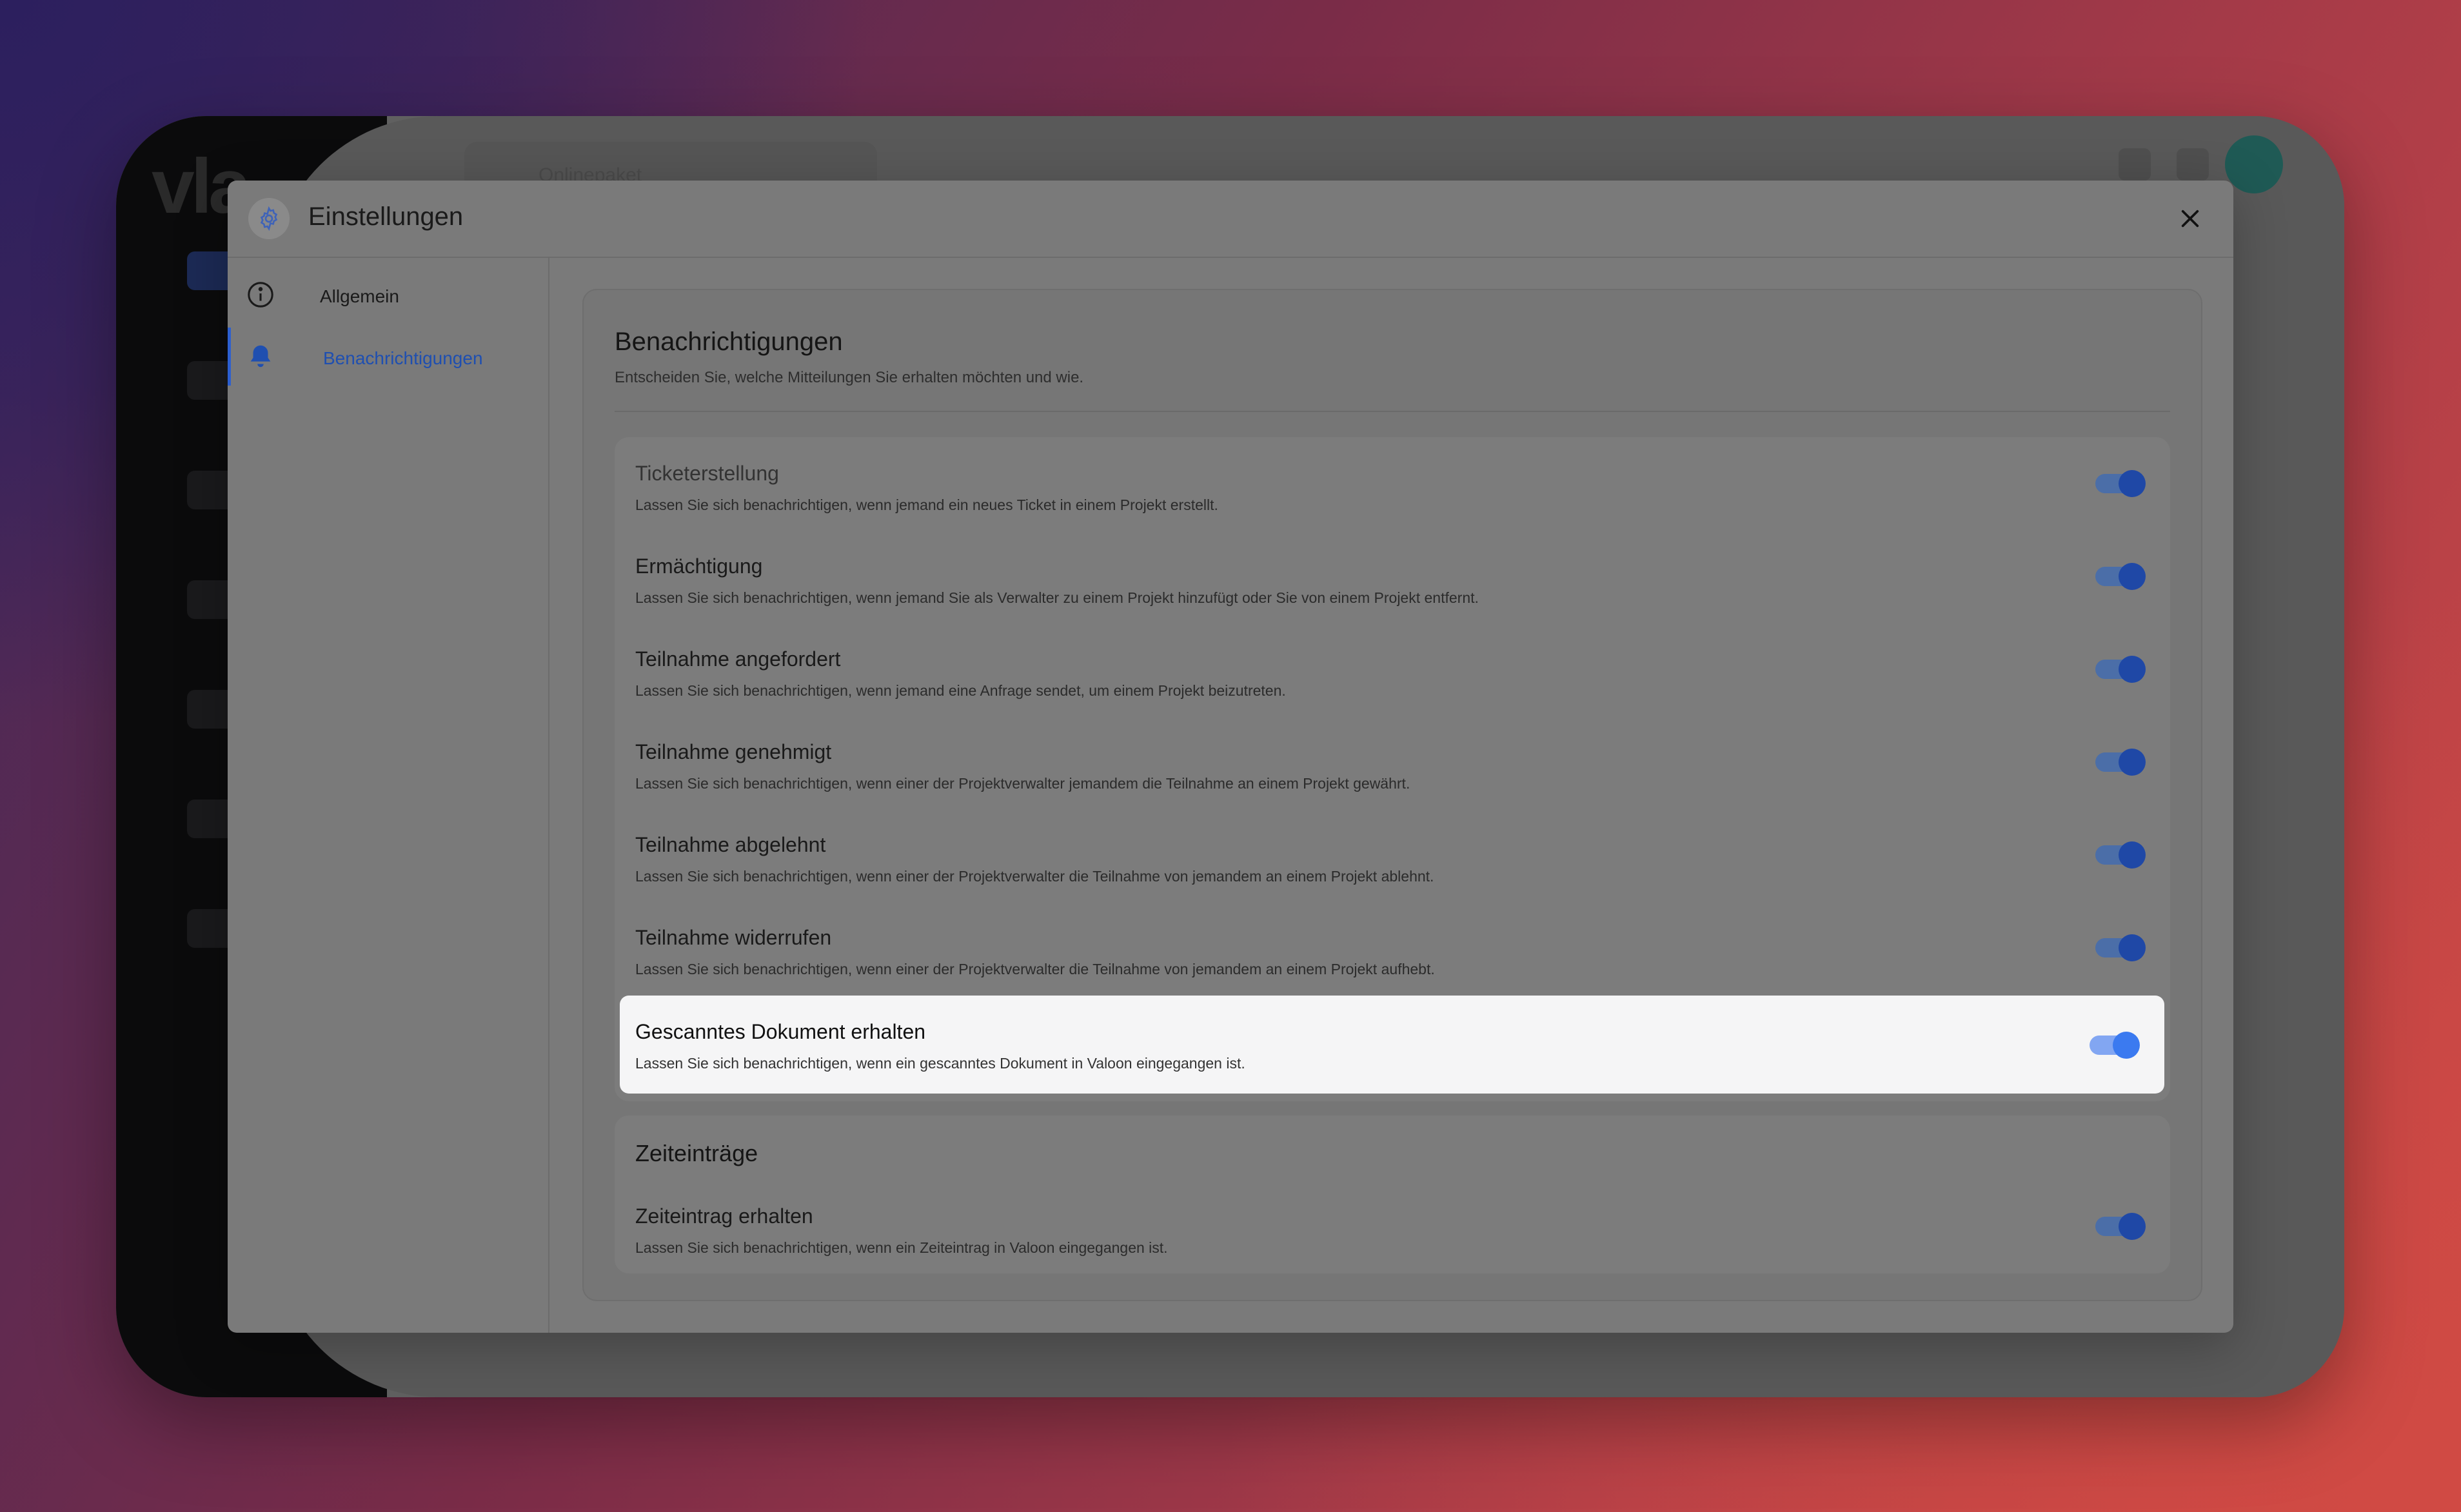  Describe the element at coordinates (388, 795) in the screenshot. I see `settings-nav: Allgemein Benachrichtigungen` at that location.